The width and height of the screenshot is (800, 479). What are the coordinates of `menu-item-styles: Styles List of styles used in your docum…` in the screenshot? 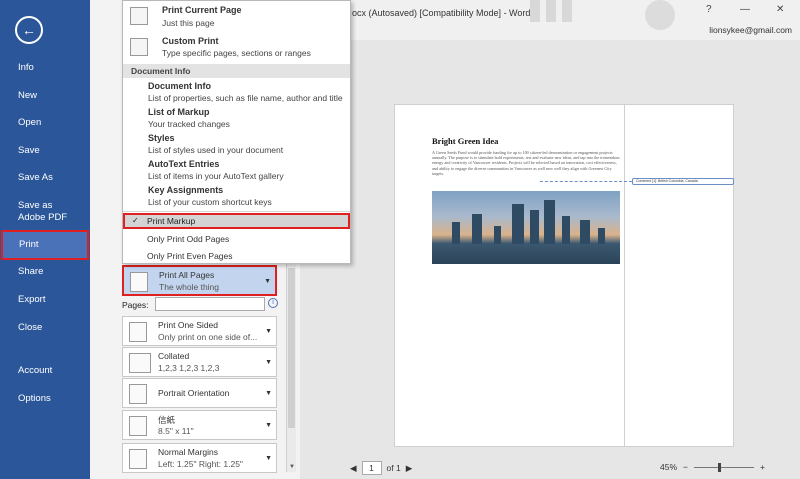 It's located at (236, 145).